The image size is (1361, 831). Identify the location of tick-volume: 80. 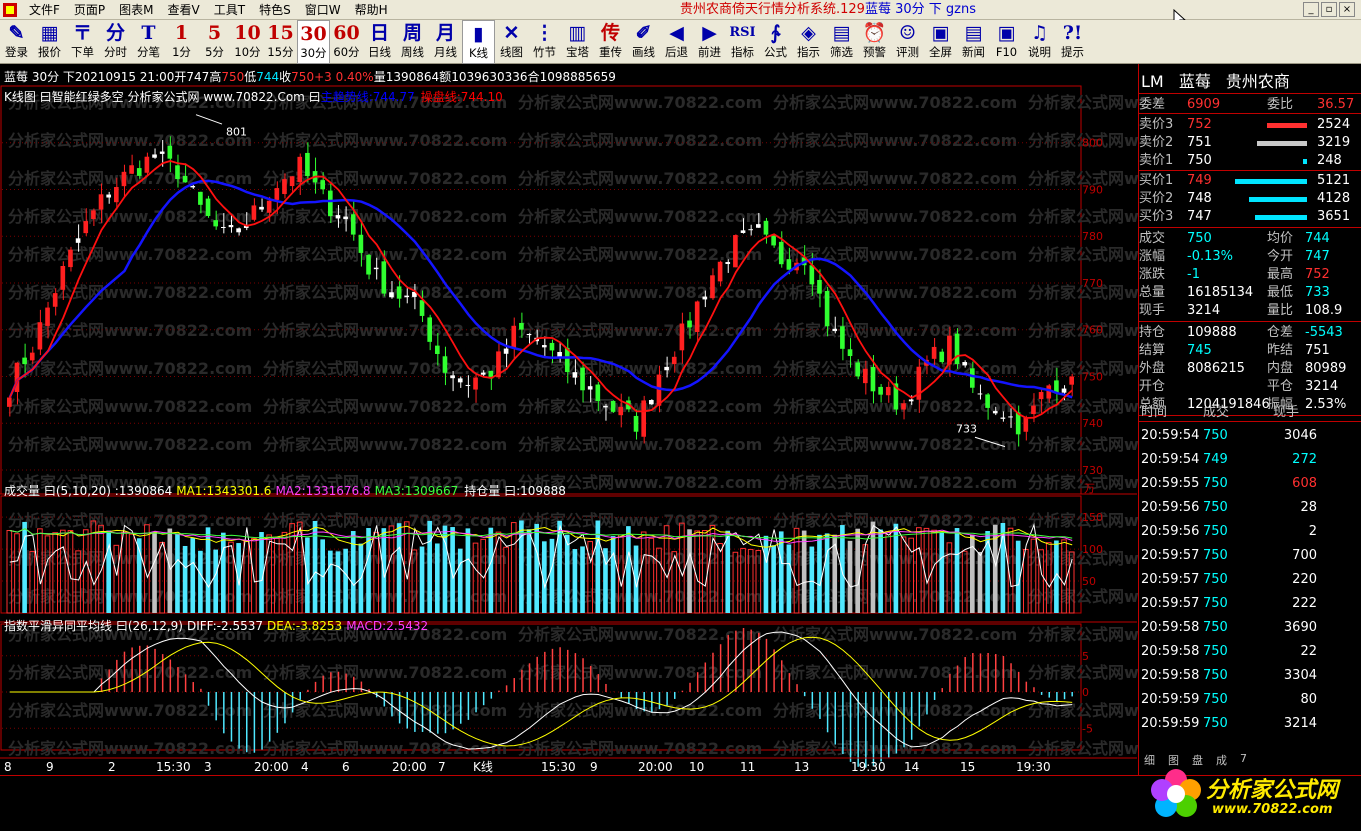
(1308, 699).